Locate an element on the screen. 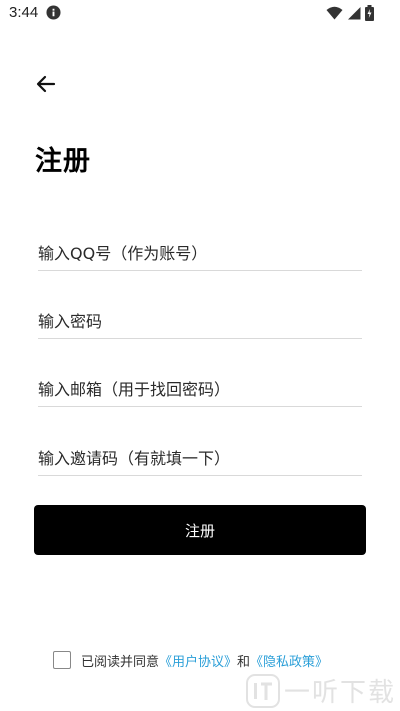  watermark-logo-icon is located at coordinates (262, 690).